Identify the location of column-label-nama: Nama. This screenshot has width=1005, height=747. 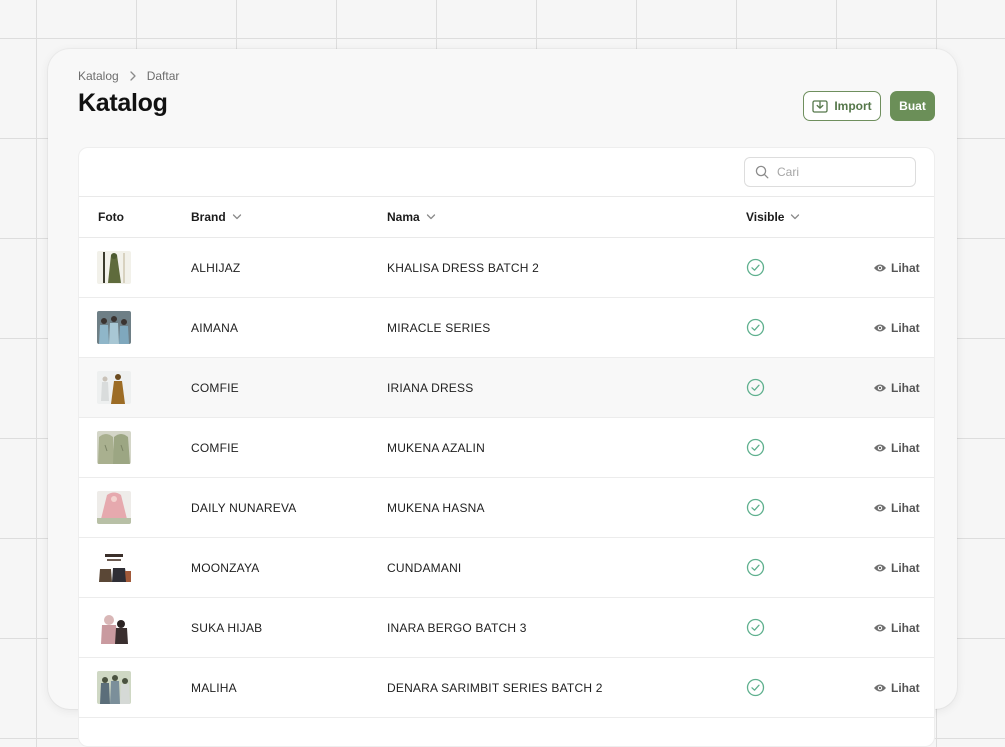
(403, 217).